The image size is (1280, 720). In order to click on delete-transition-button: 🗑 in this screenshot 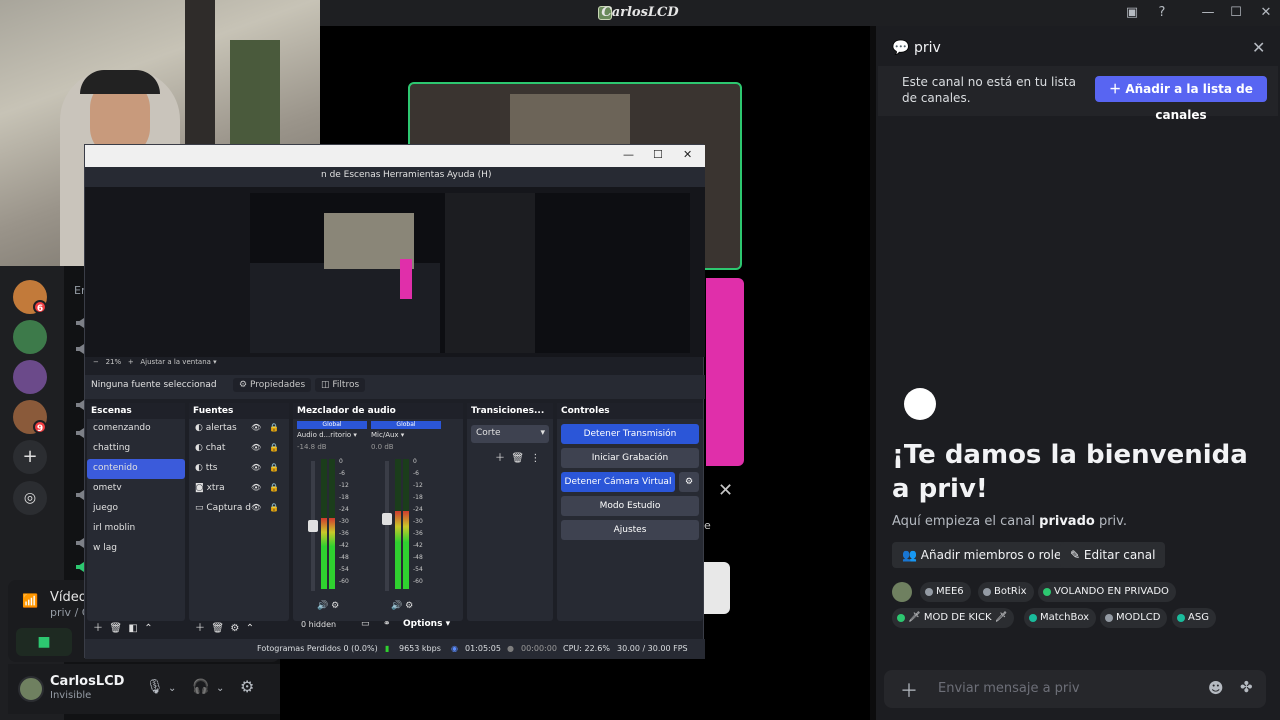, I will do `click(517, 458)`.